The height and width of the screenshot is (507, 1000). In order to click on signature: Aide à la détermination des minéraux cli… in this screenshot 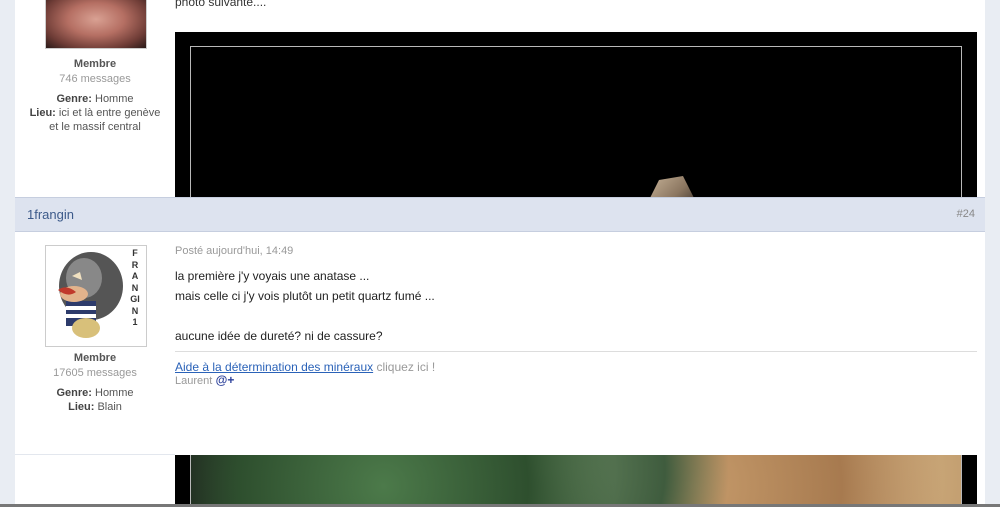, I will do `click(576, 369)`.